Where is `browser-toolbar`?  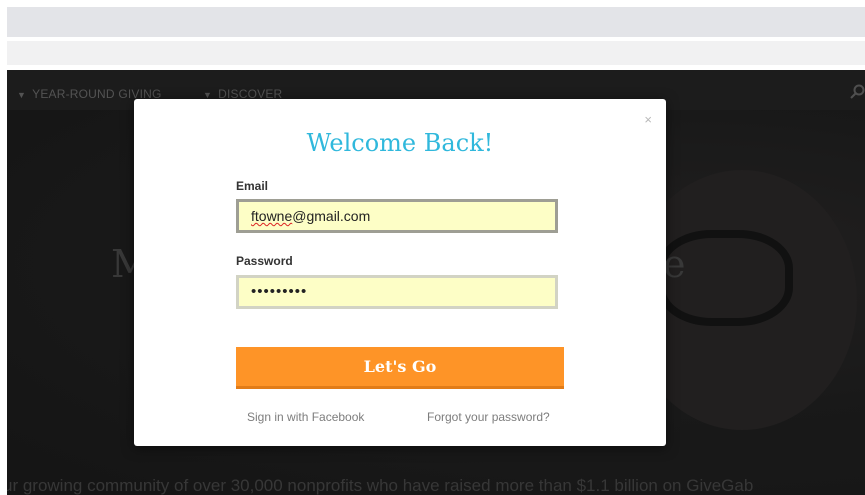
browser-toolbar is located at coordinates (436, 22).